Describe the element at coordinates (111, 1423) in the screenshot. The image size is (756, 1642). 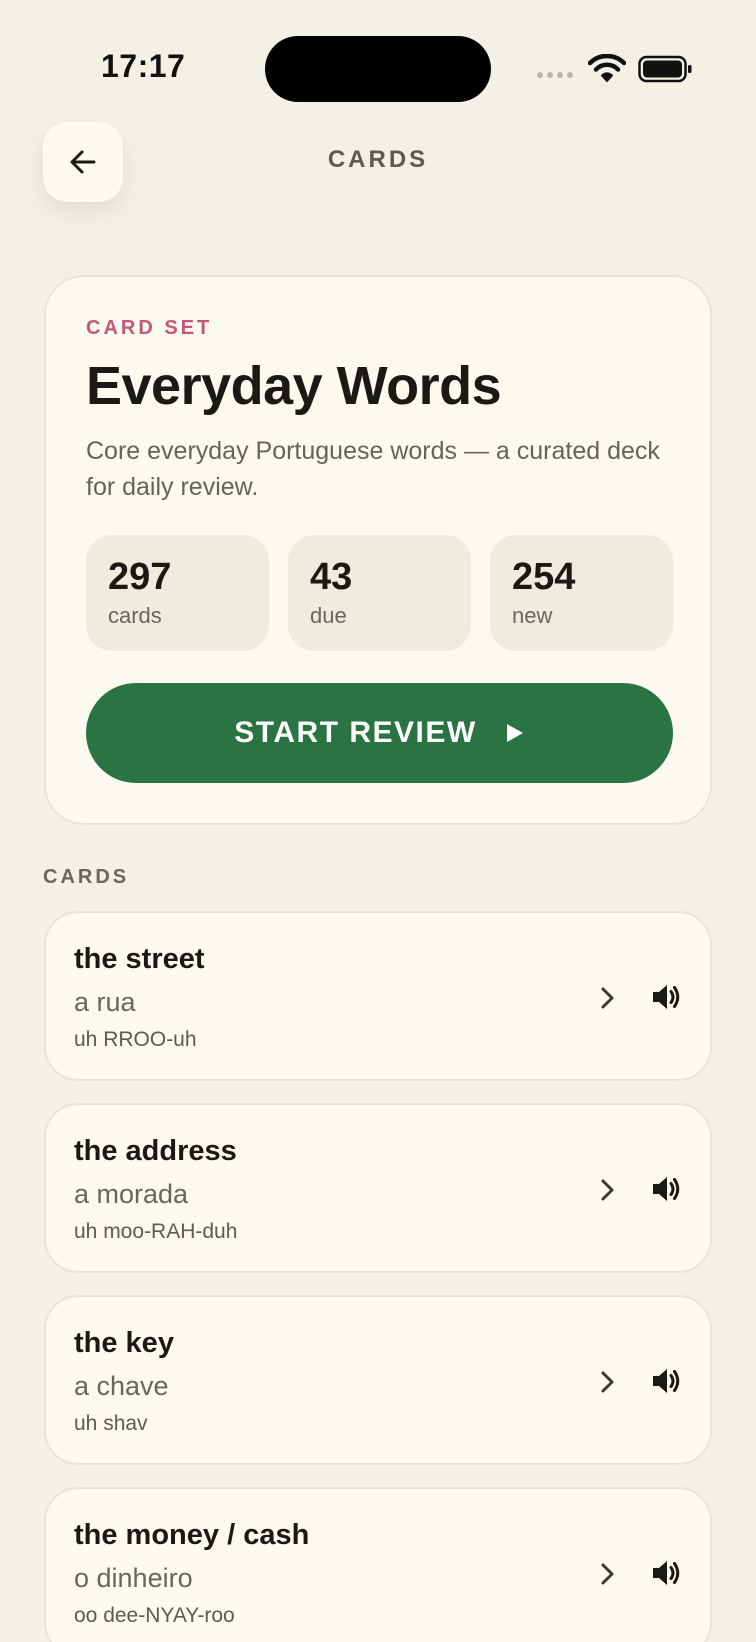
I see `word-pronunciation: uh shav` at that location.